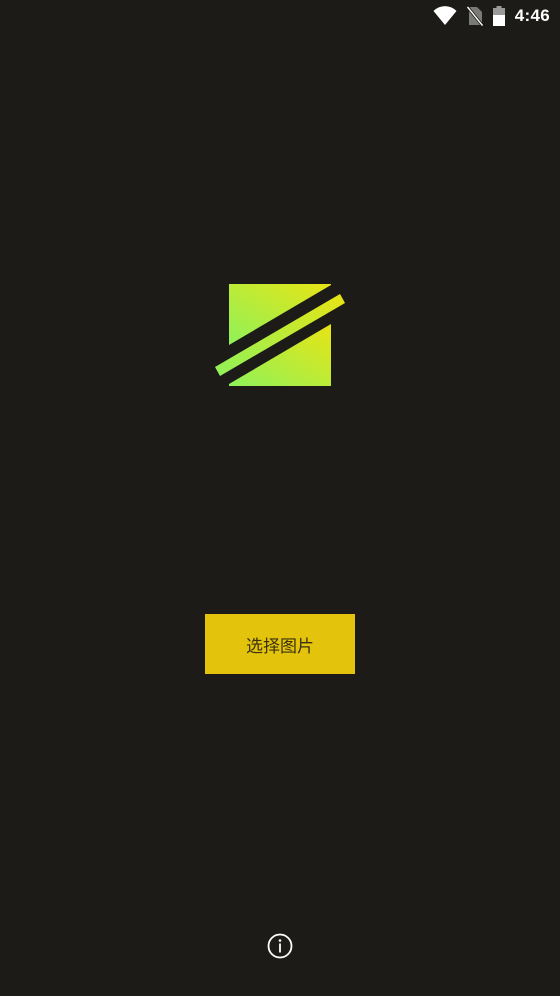  Describe the element at coordinates (445, 16) in the screenshot. I see `wifi-icon` at that location.